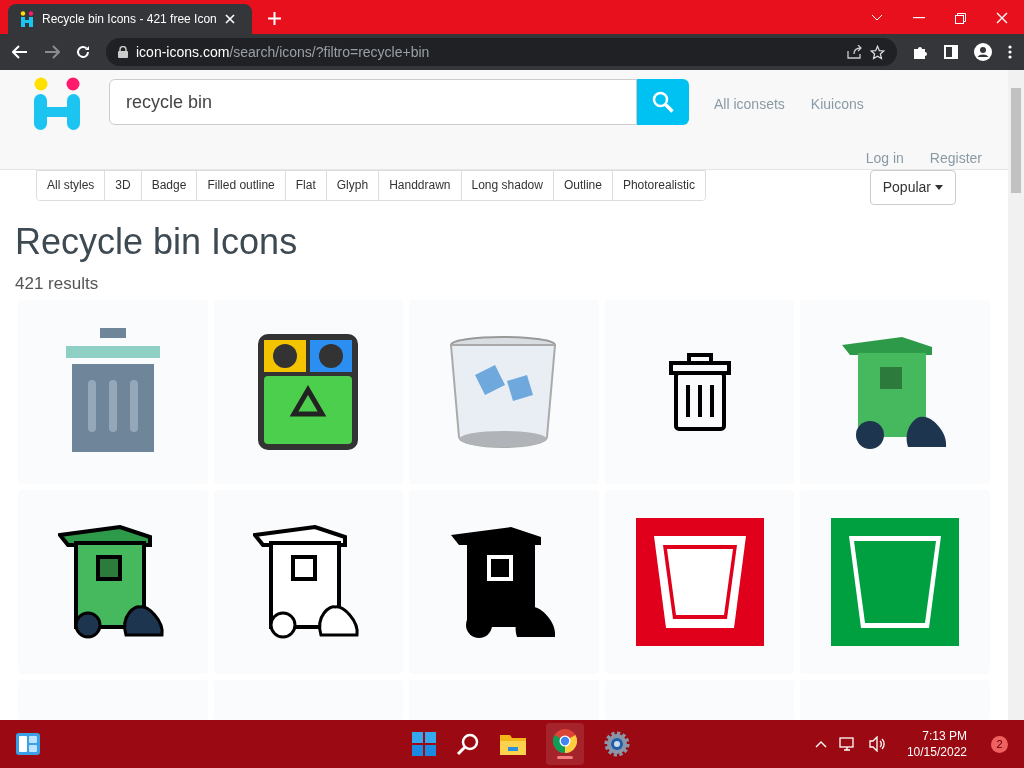  Describe the element at coordinates (912, 187) in the screenshot. I see `sort-dropdown: Popular` at that location.